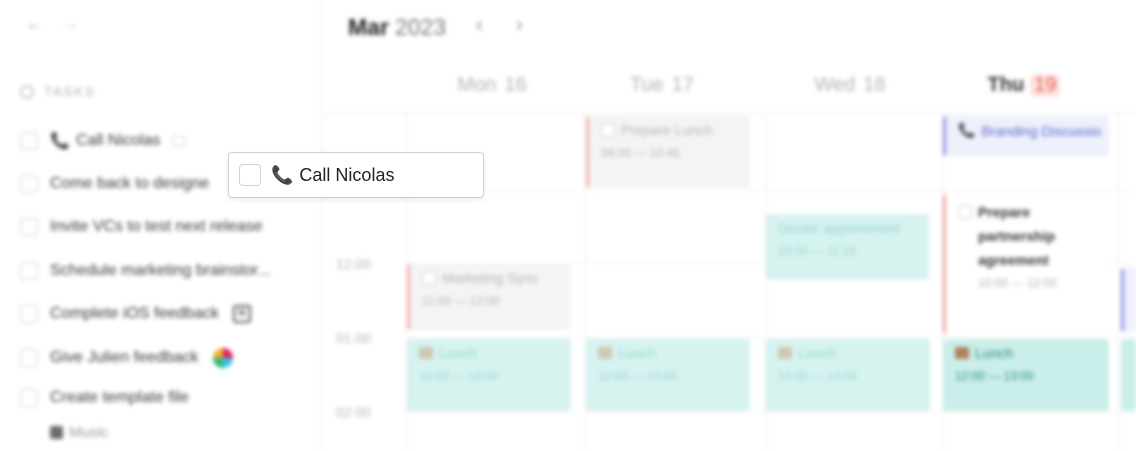 This screenshot has width=1136, height=451. Describe the element at coordinates (1045, 85) in the screenshot. I see `today-number-badge: 19` at that location.